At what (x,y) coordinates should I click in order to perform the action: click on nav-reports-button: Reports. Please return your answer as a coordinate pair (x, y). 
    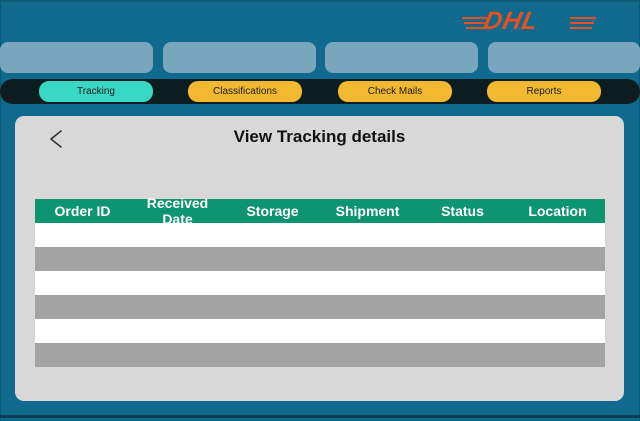
    Looking at the image, I should click on (544, 91).